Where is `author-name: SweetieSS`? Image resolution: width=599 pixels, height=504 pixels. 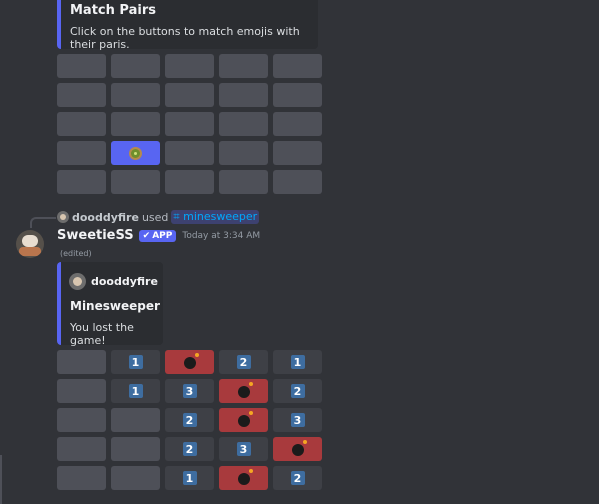
author-name: SweetieSS is located at coordinates (95, 235).